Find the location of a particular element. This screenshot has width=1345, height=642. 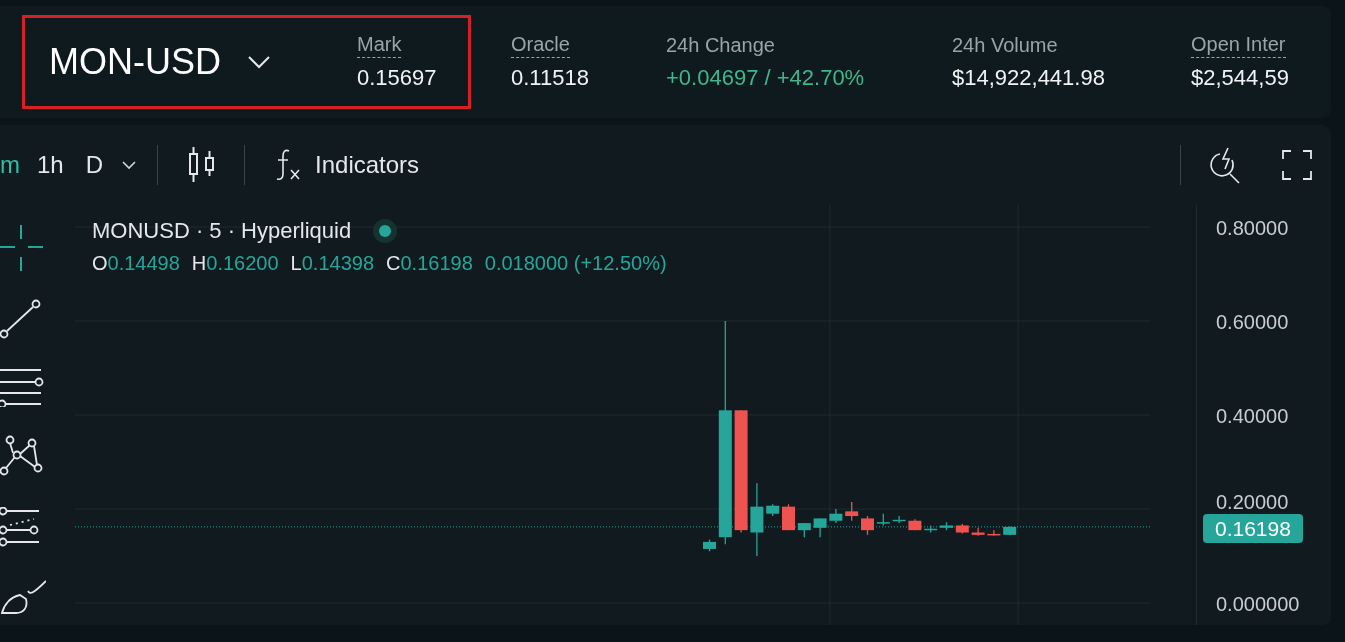

stat-value: 0.11518 is located at coordinates (550, 78).